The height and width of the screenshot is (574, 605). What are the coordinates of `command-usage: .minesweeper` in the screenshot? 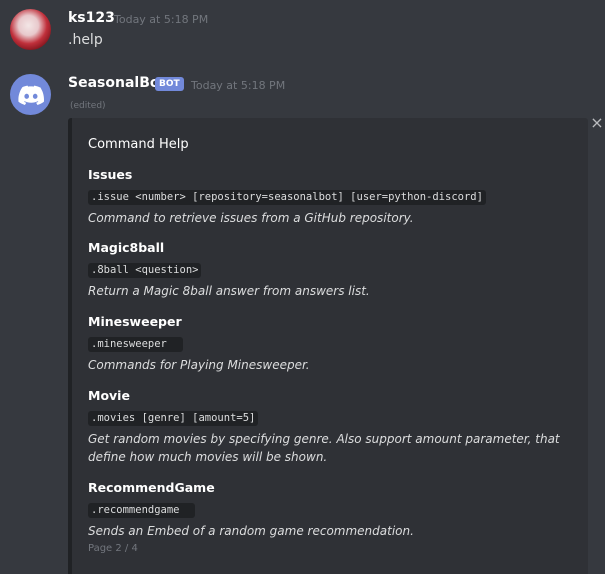 It's located at (135, 344).